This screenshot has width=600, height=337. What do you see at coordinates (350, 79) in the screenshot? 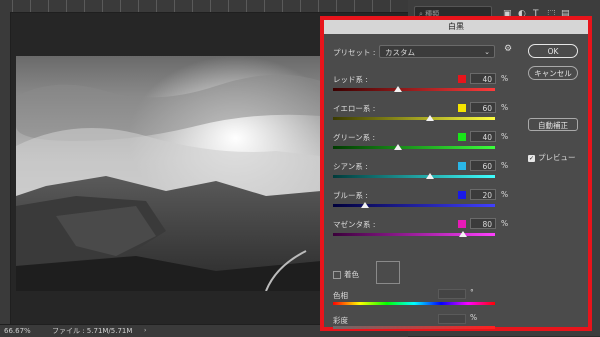
I see `slider-label: レッド系 :` at bounding box center [350, 79].